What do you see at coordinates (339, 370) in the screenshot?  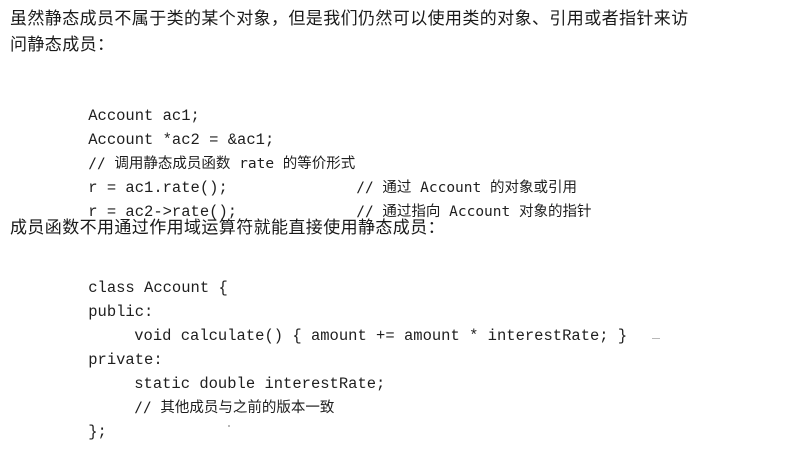 I see `code-line: static double interestRate;` at bounding box center [339, 370].